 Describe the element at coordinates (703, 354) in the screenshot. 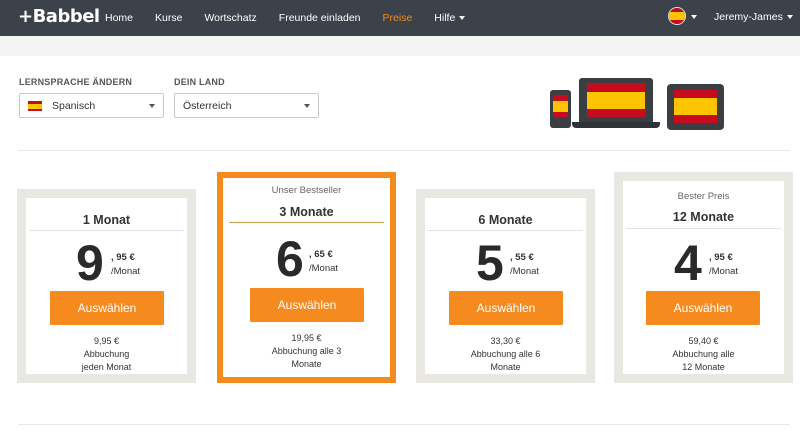

I see `plan-billing-line1: Abbuchung alle` at that location.